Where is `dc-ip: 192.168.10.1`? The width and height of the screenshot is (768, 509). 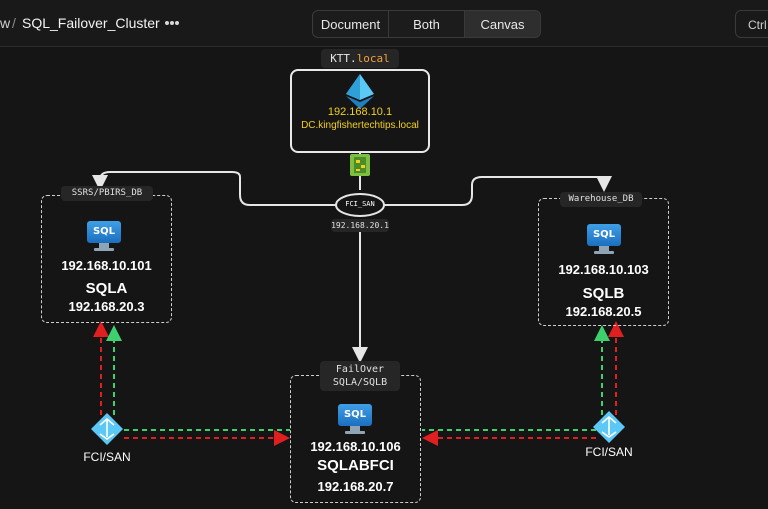 dc-ip: 192.168.10.1 is located at coordinates (360, 112).